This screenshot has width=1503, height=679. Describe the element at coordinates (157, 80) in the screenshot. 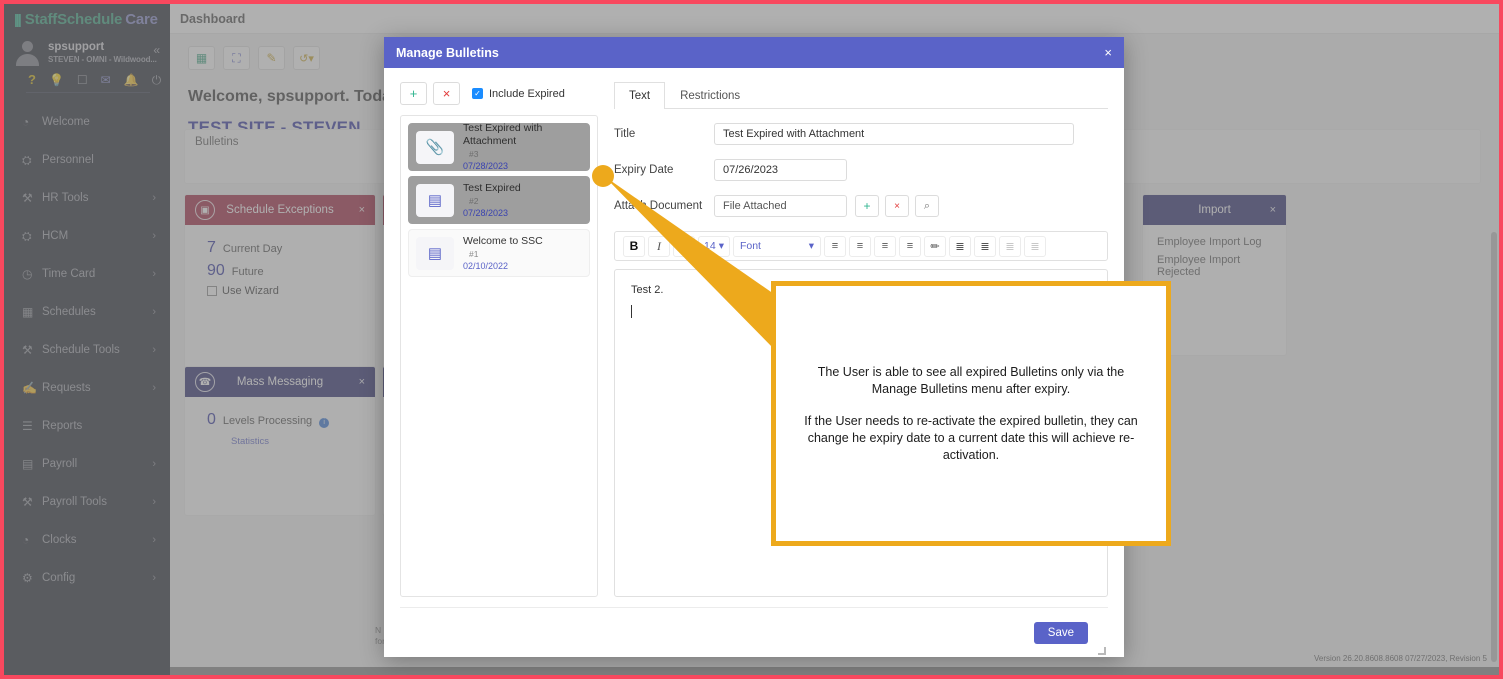

I see `power-icon: ⏻` at that location.